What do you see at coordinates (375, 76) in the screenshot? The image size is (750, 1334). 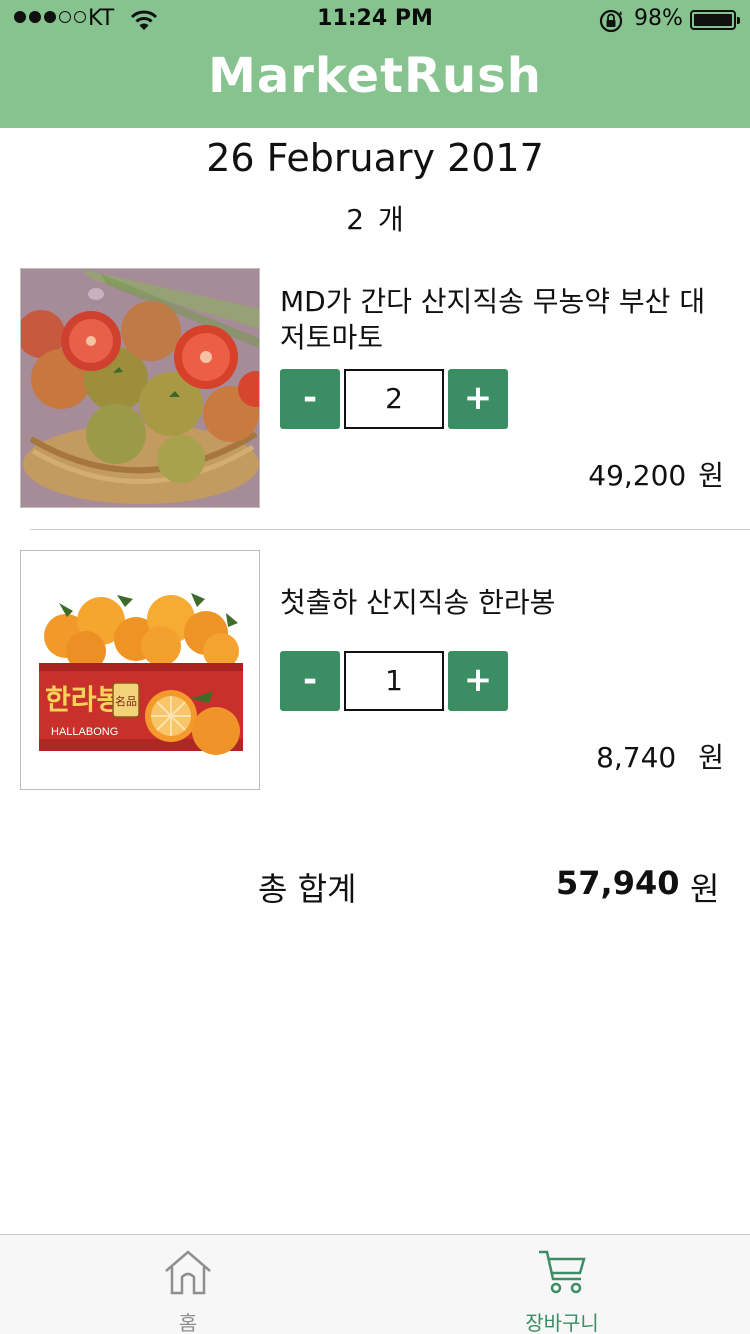 I see `app-title: MarketRush` at bounding box center [375, 76].